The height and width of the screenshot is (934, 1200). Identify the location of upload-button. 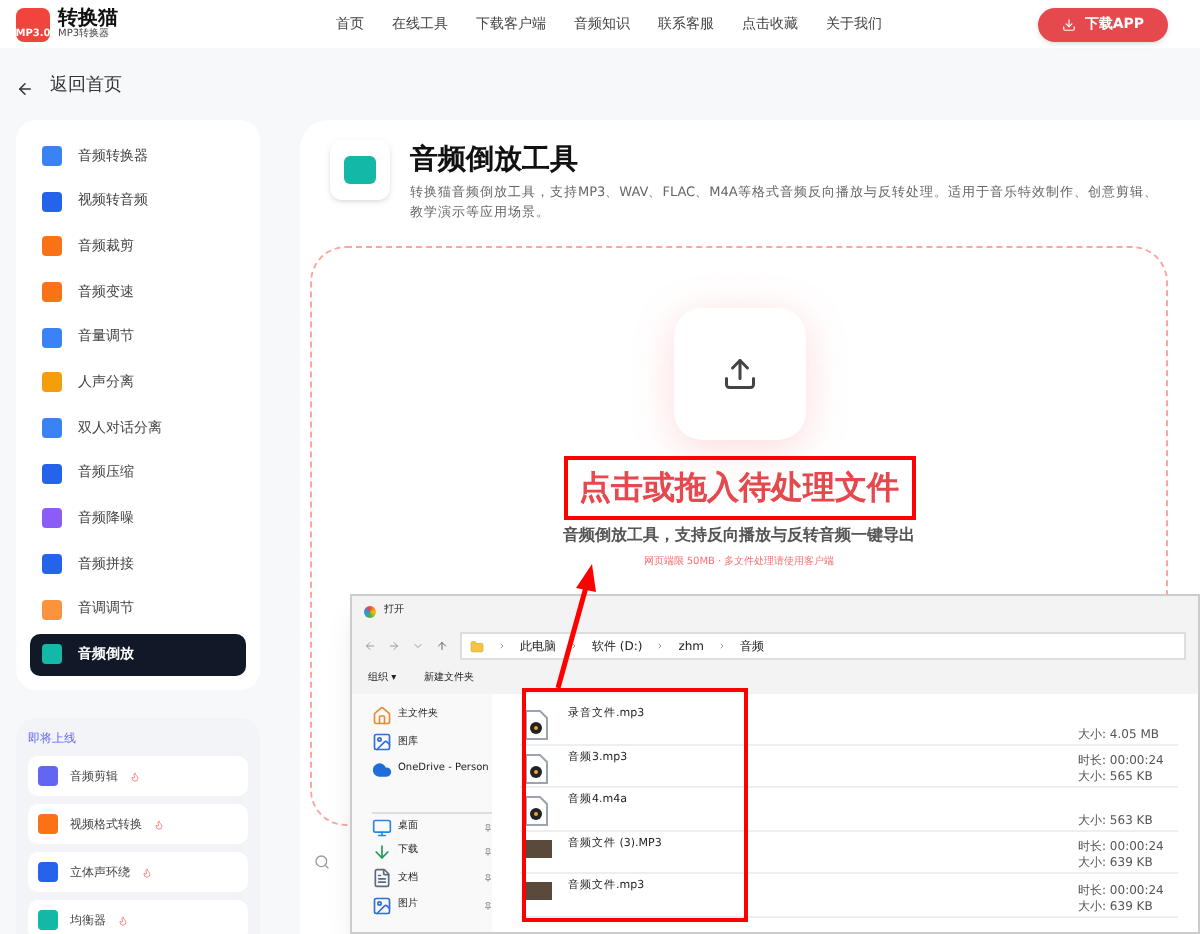
(739, 374).